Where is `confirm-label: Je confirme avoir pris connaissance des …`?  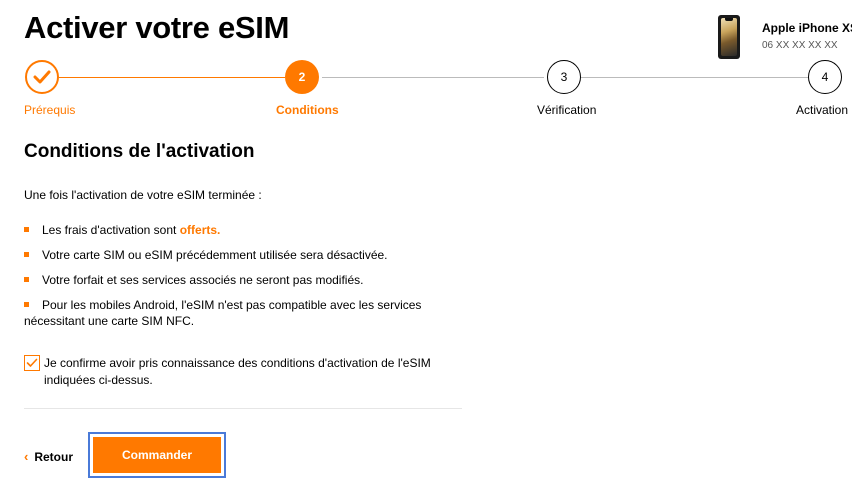
confirm-label: Je confirme avoir pris connaissance des … is located at coordinates (256, 372).